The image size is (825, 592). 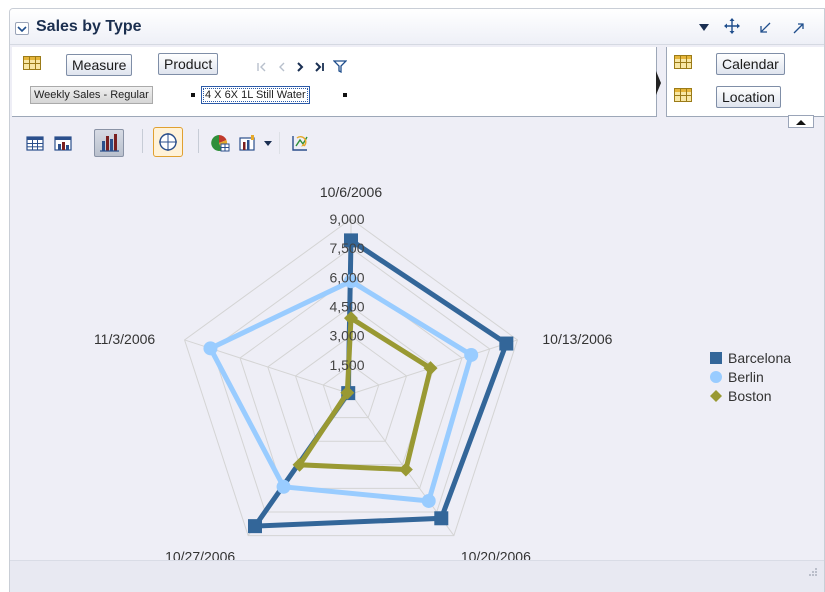 What do you see at coordinates (417, 27) in the screenshot?
I see `panel-titlebar: Sales by Type` at bounding box center [417, 27].